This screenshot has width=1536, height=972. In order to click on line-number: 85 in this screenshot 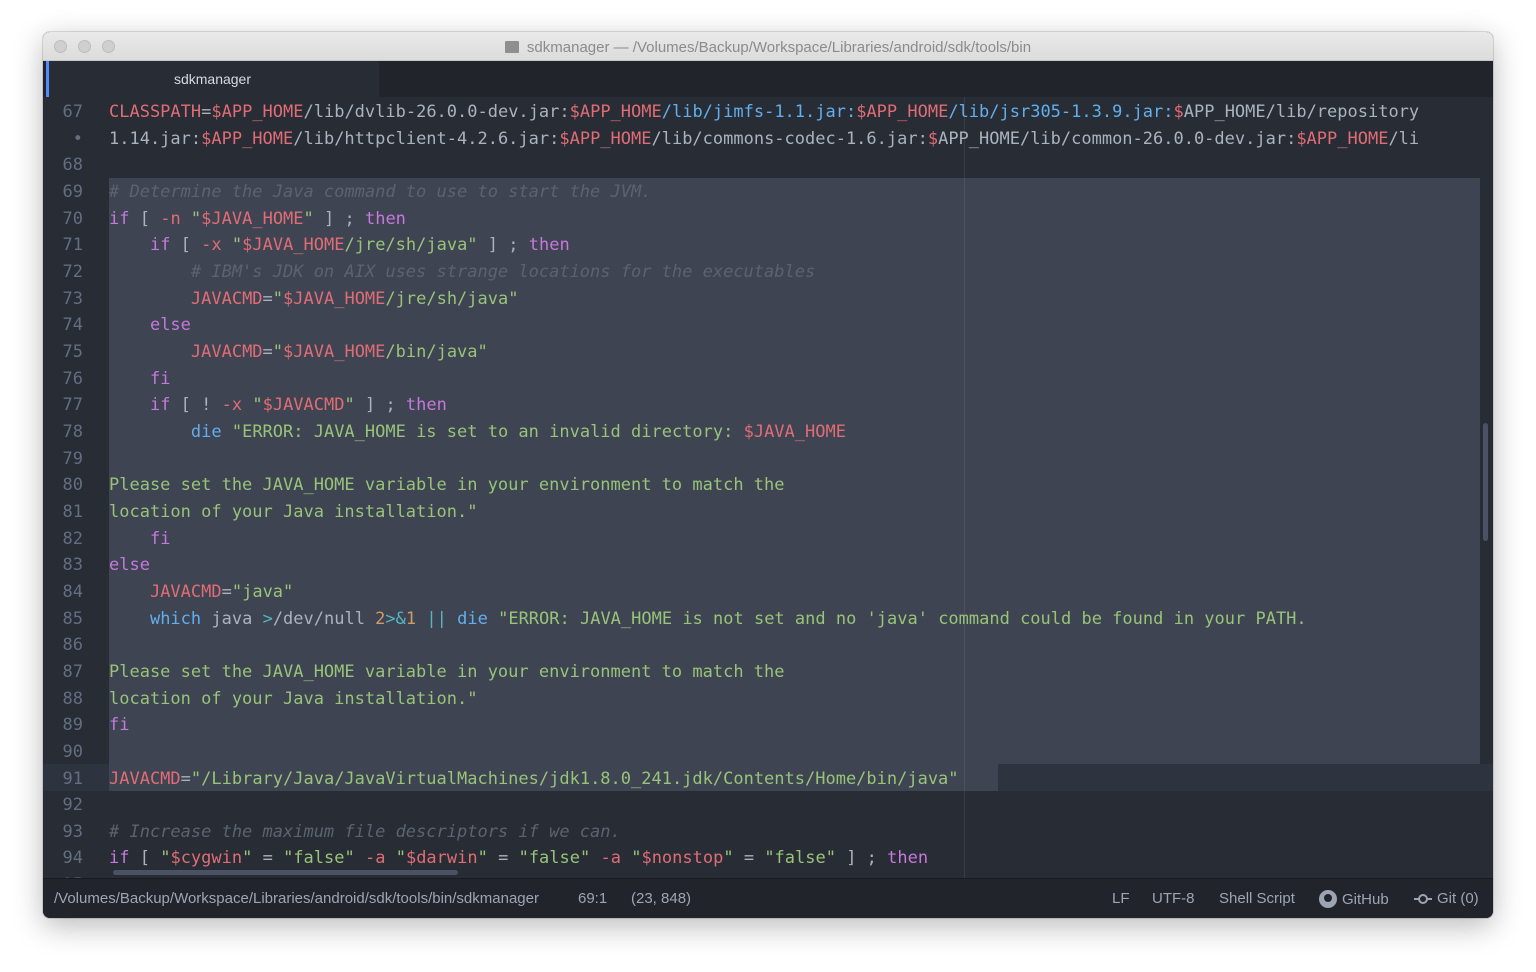, I will do `click(63, 619)`.